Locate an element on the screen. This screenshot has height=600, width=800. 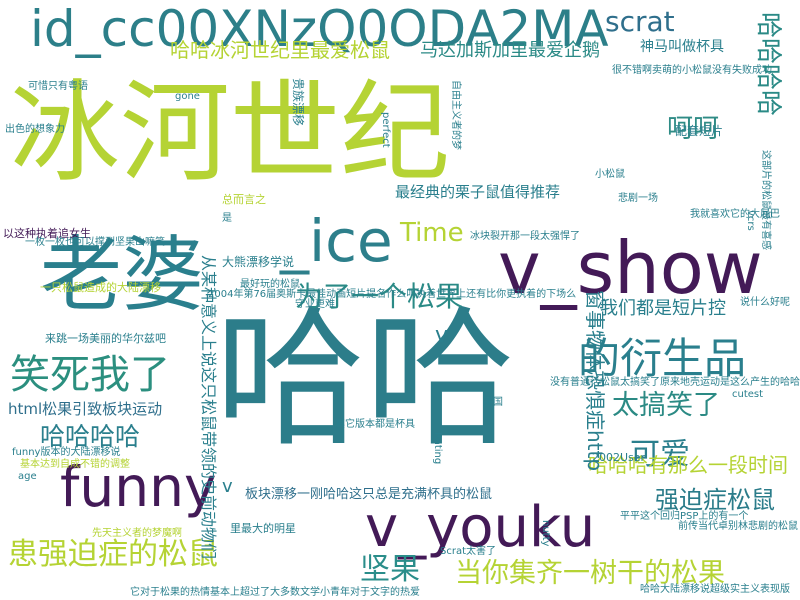
cloud-word: 强迫症松鼠 is located at coordinates (715, 500).